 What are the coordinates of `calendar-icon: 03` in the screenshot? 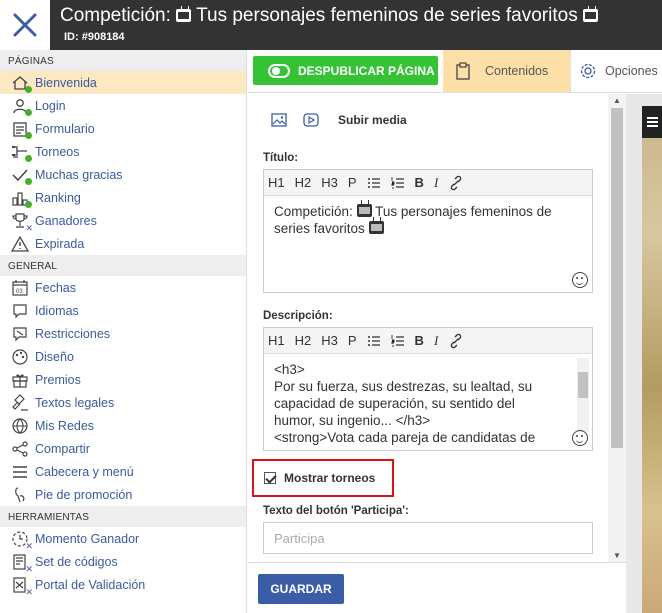 It's located at (20, 288).